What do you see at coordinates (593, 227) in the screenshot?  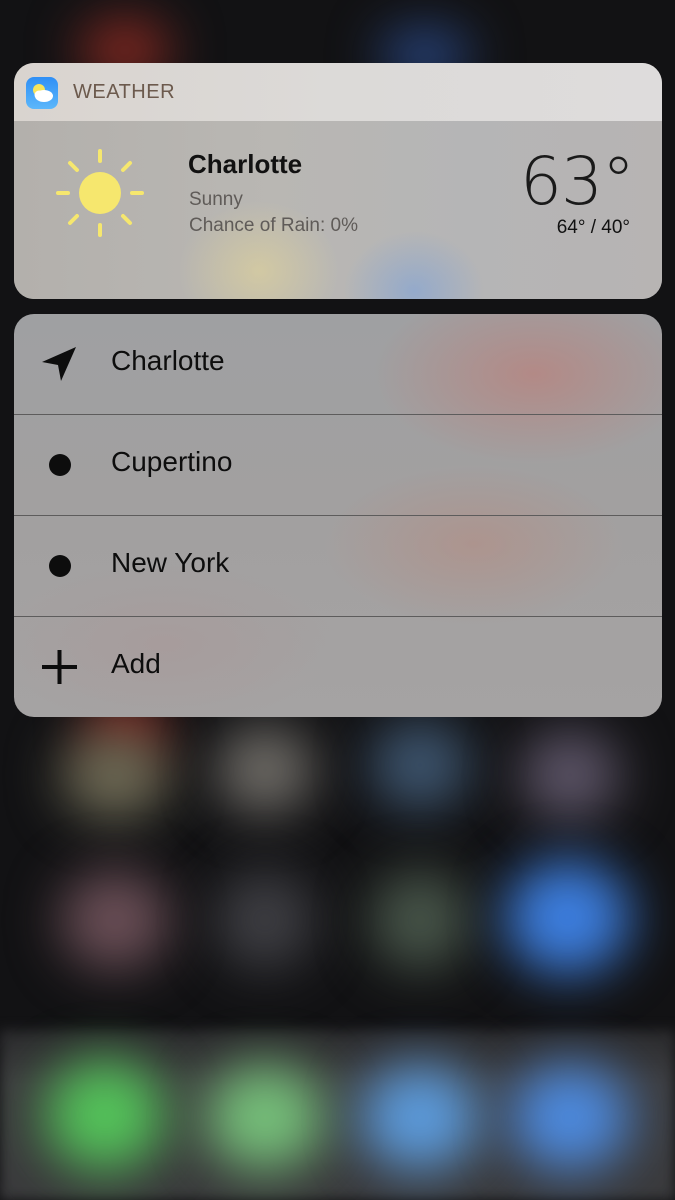 I see `high-low-temperature: 64° / 40°` at bounding box center [593, 227].